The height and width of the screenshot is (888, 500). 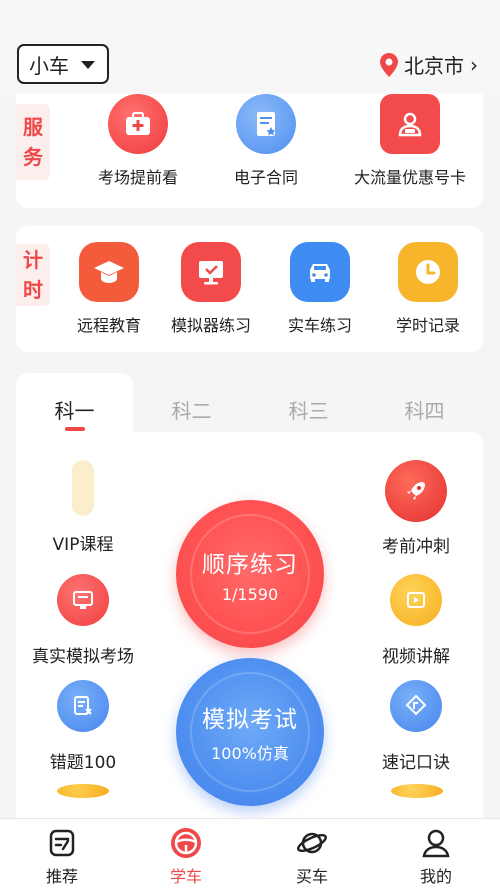 What do you see at coordinates (428, 272) in the screenshot?
I see `clock-icon` at bounding box center [428, 272].